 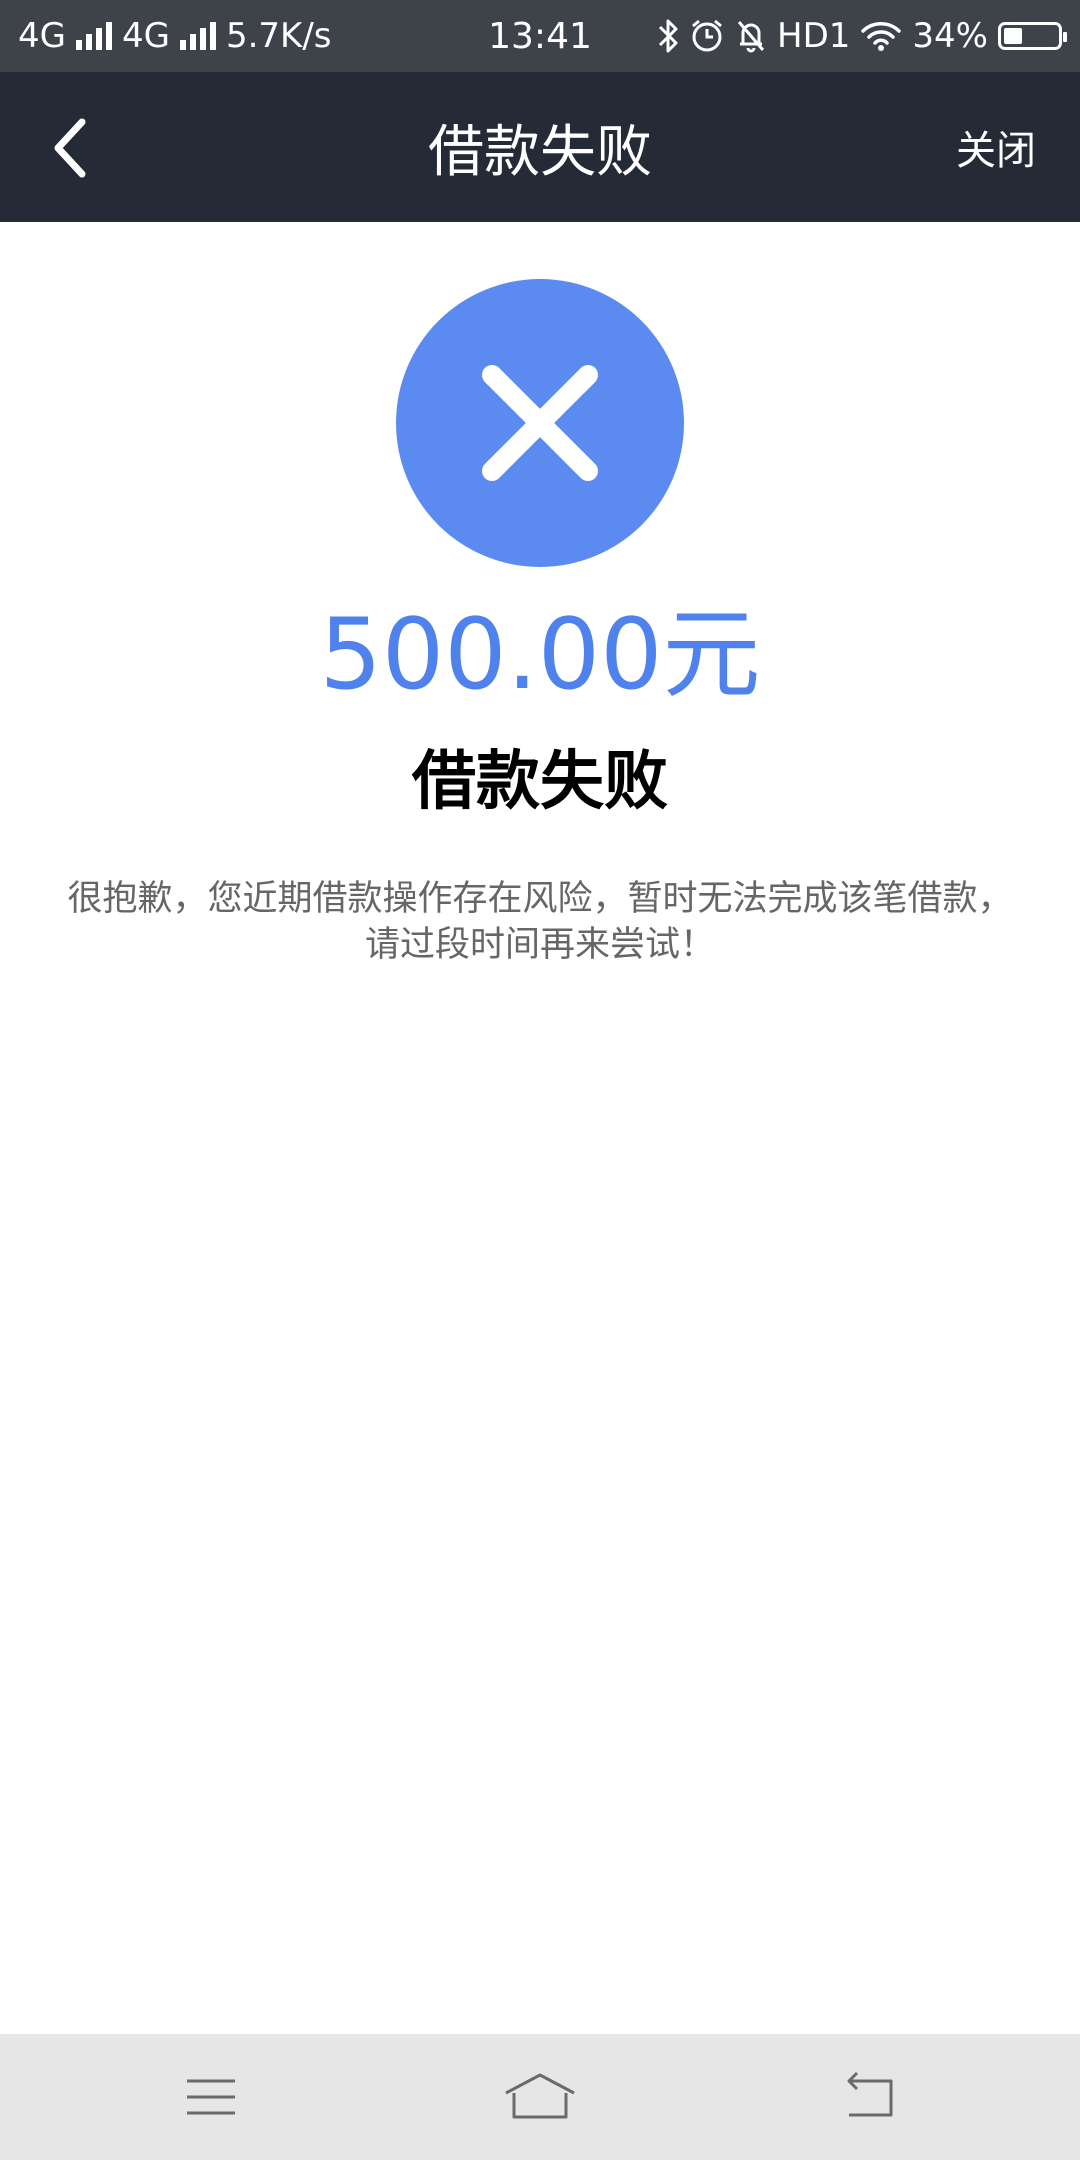 What do you see at coordinates (1032, 36) in the screenshot?
I see `battery-icon` at bounding box center [1032, 36].